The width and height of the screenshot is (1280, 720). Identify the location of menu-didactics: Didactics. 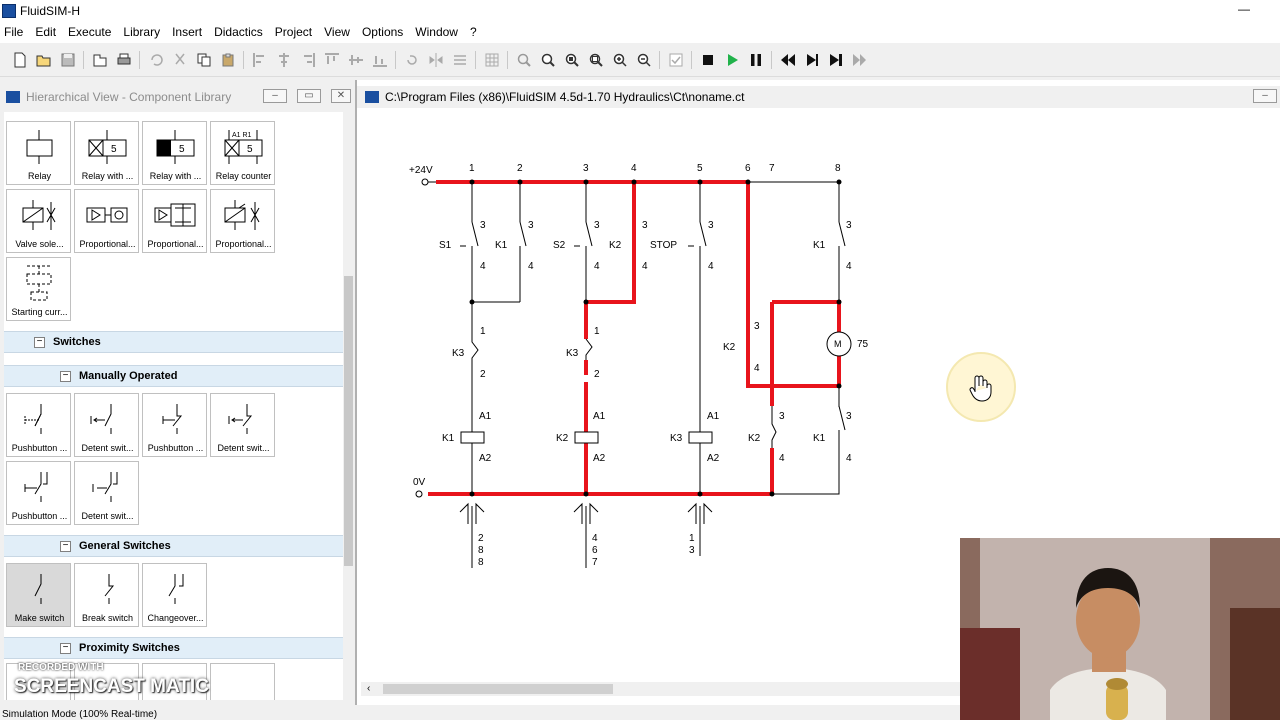
(238, 32).